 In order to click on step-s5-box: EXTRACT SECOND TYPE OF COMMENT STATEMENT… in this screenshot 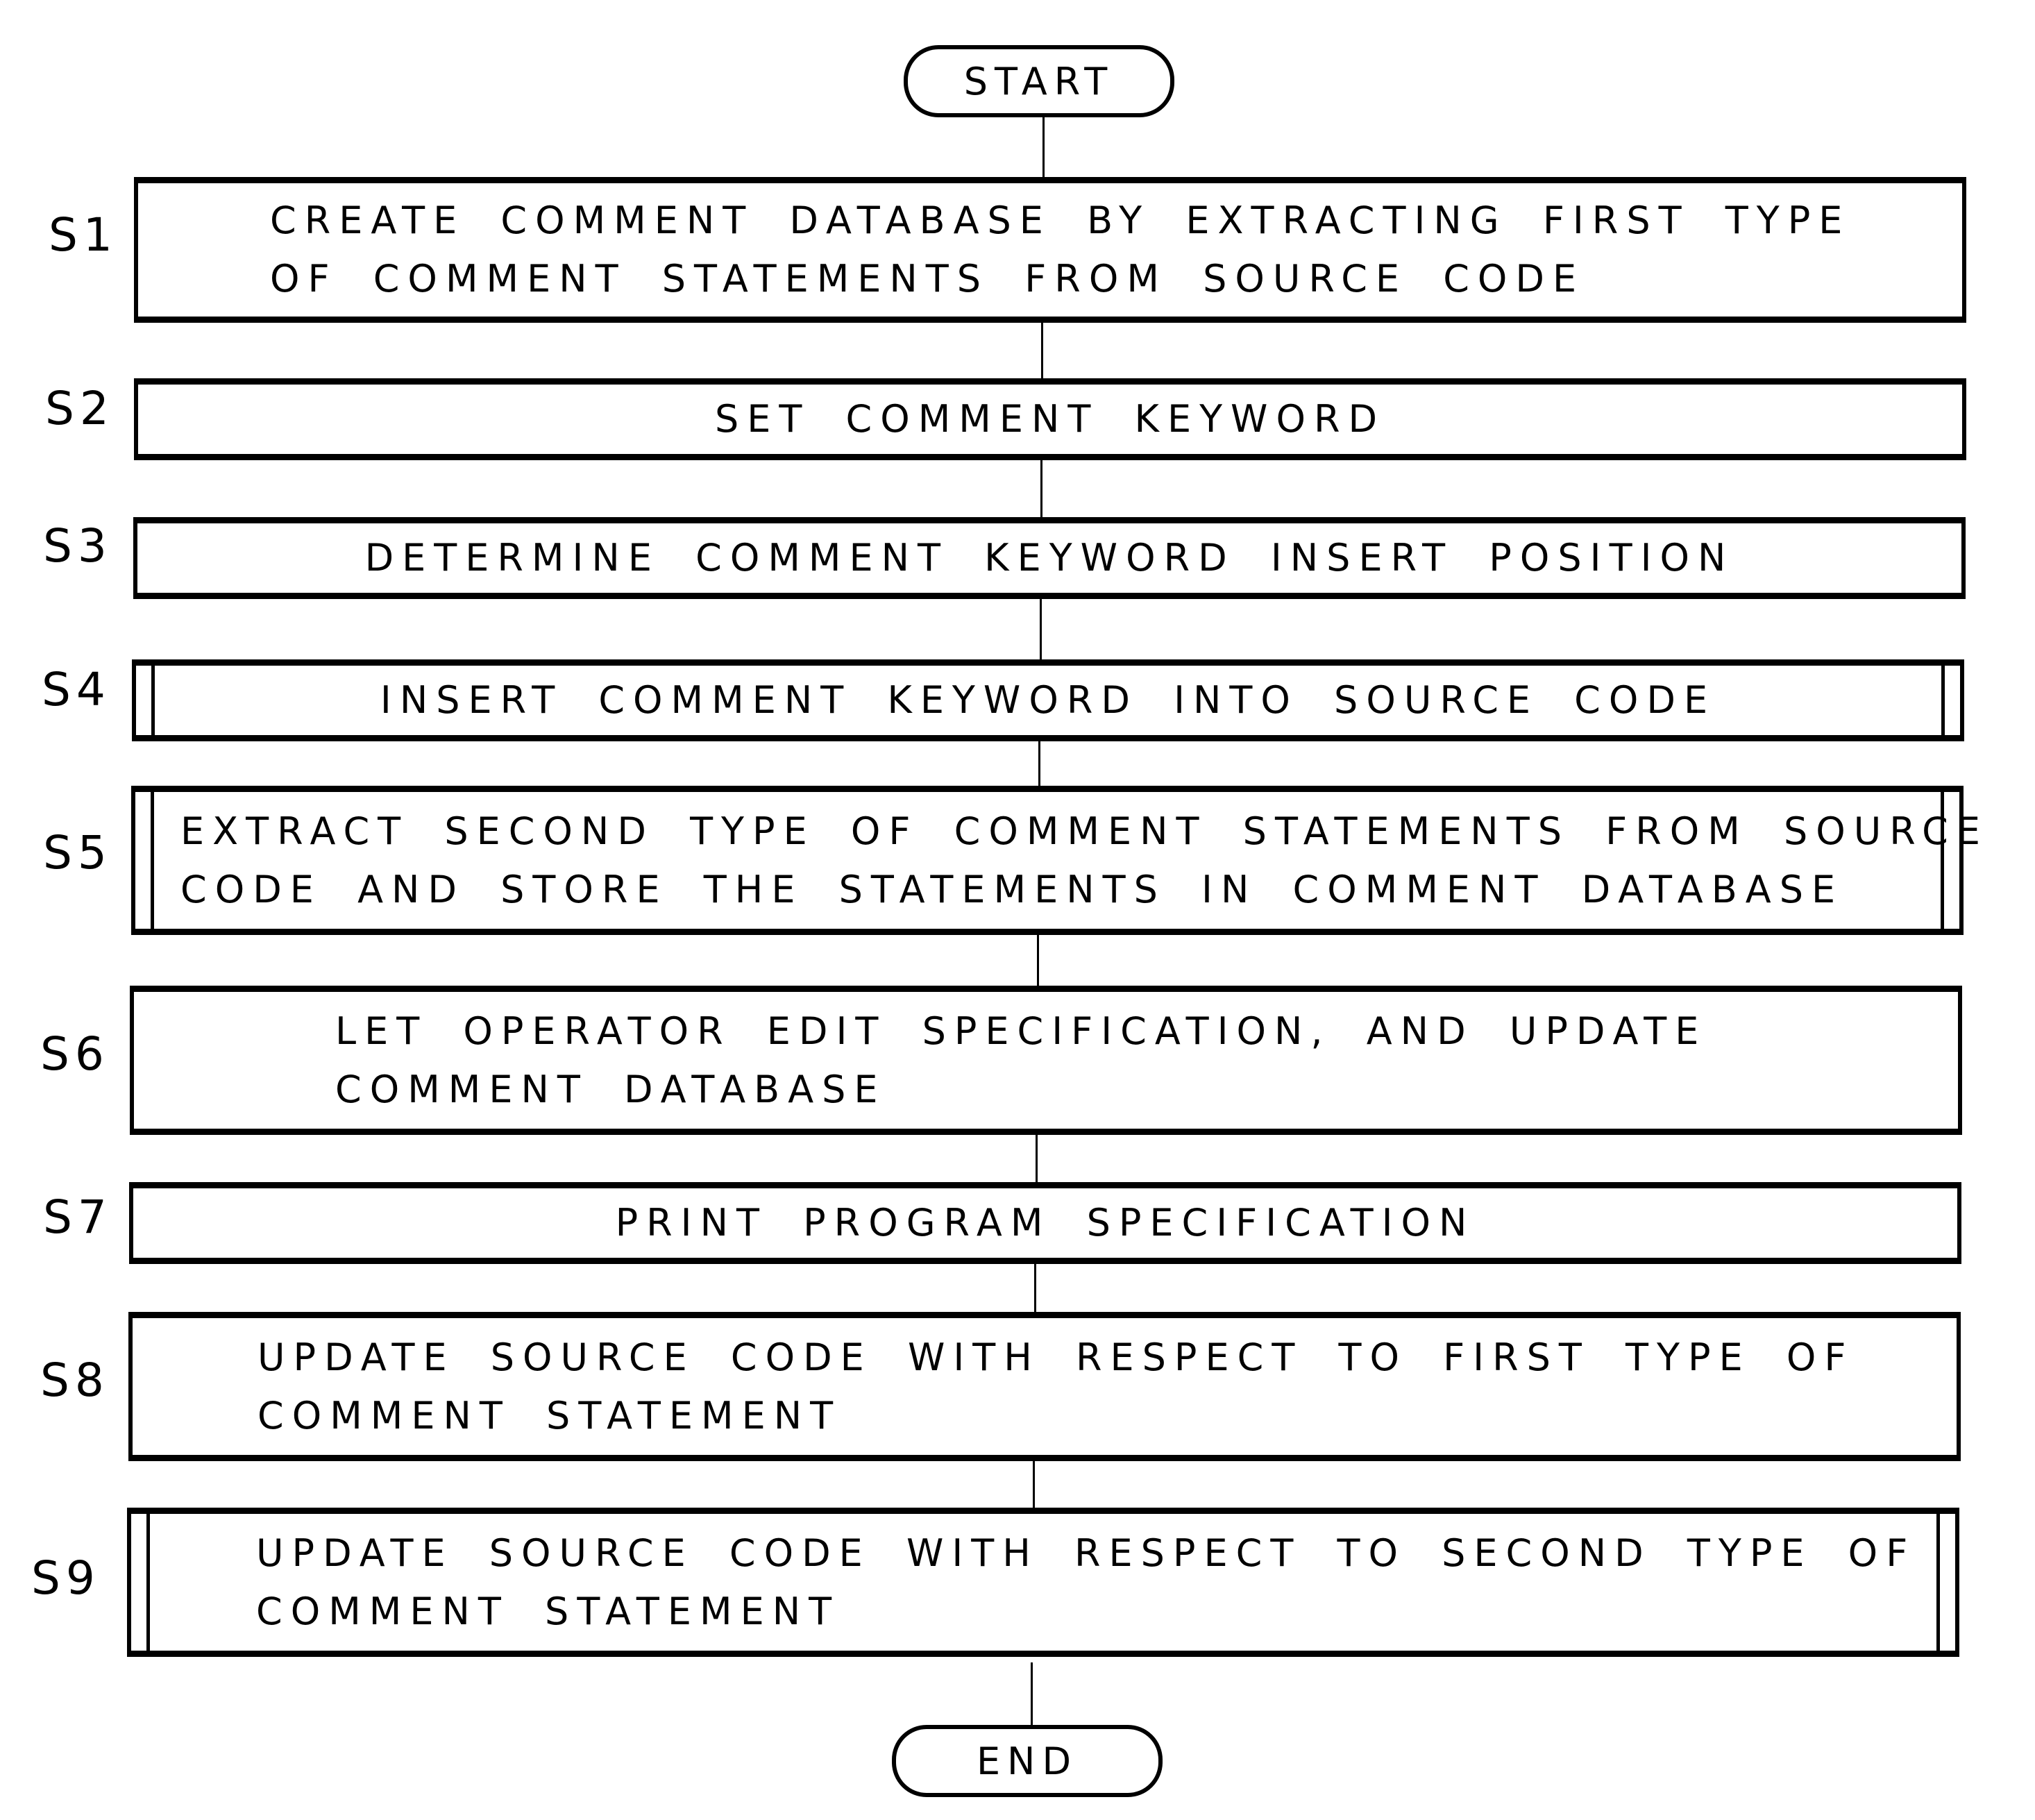, I will do `click(1055, 860)`.